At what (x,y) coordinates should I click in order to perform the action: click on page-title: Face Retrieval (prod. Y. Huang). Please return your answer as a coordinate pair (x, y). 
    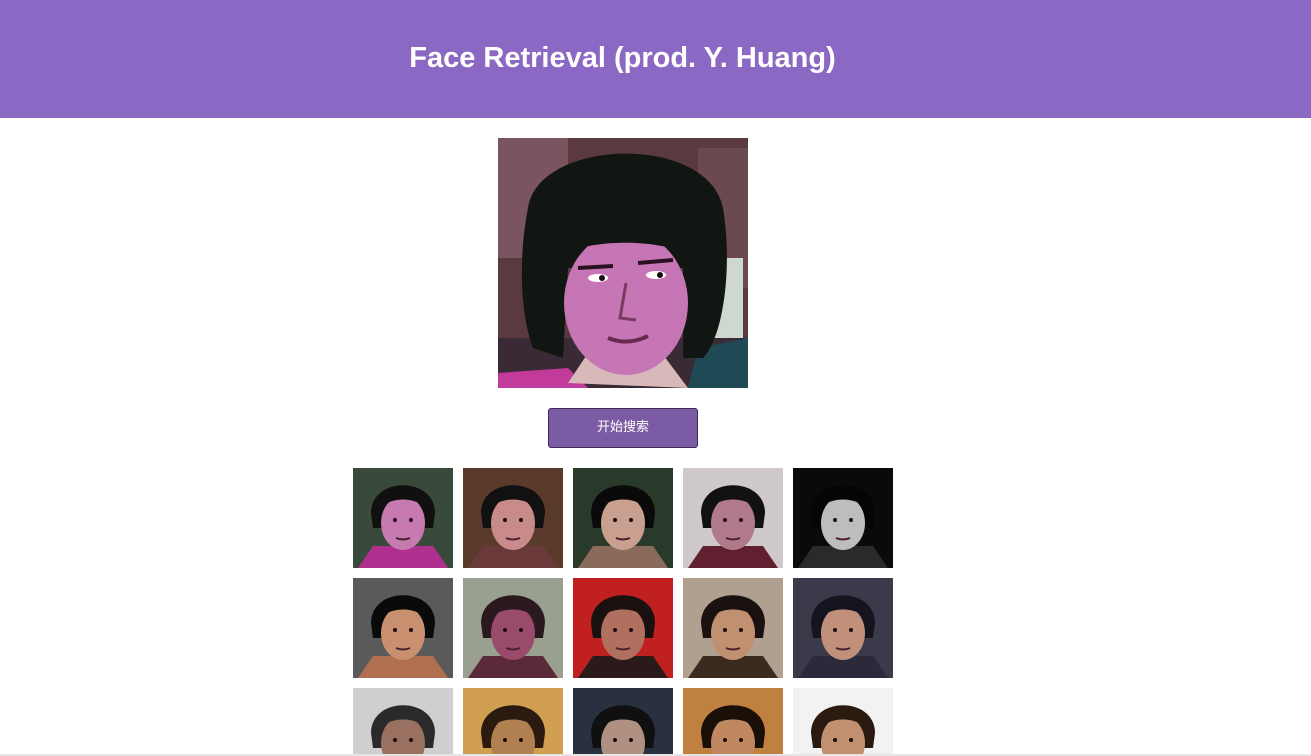
    Looking at the image, I should click on (622, 58).